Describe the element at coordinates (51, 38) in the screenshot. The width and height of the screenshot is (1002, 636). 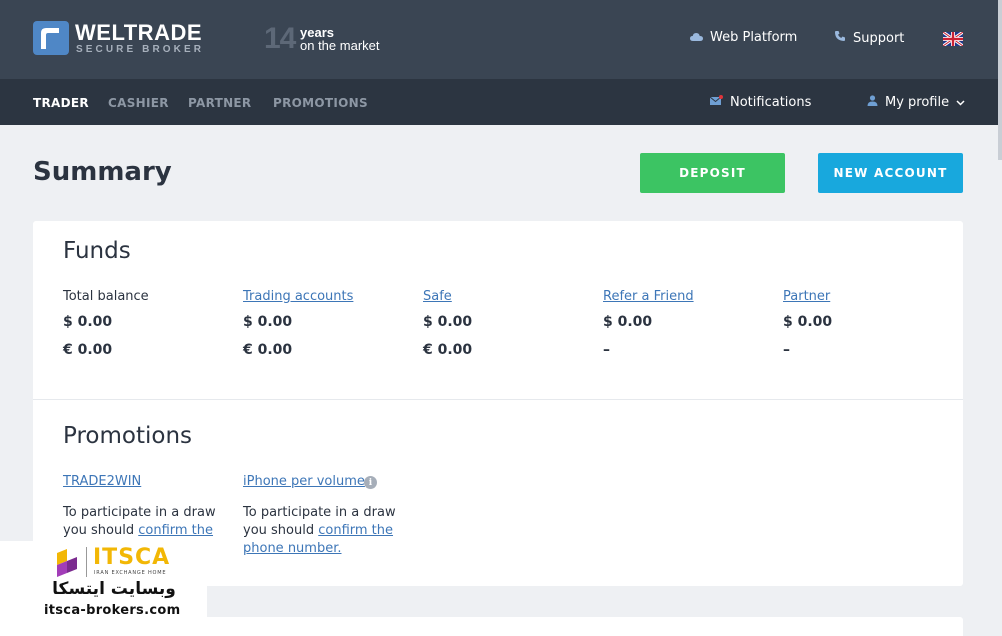
I see `weltrade-logo-icon` at that location.